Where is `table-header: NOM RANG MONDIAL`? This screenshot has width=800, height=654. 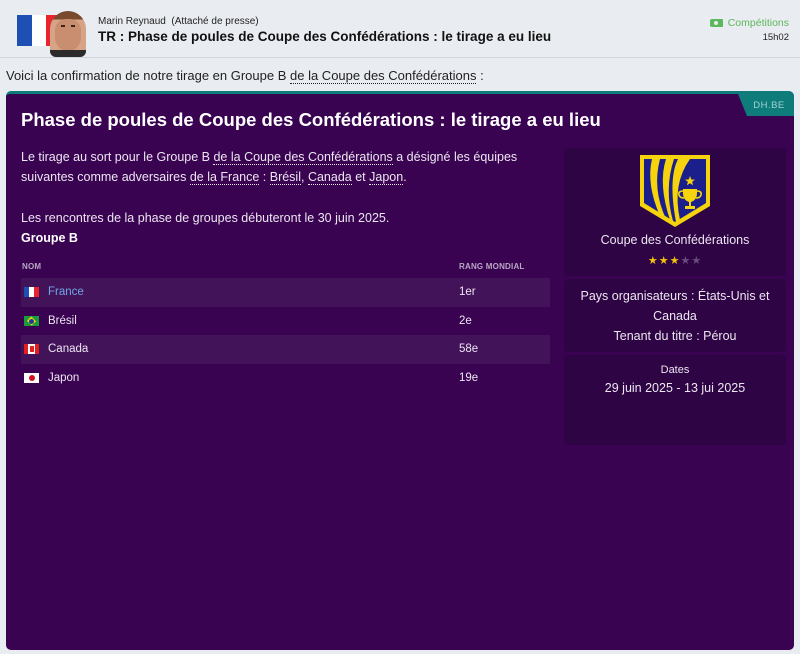 table-header: NOM RANG MONDIAL is located at coordinates (285, 266).